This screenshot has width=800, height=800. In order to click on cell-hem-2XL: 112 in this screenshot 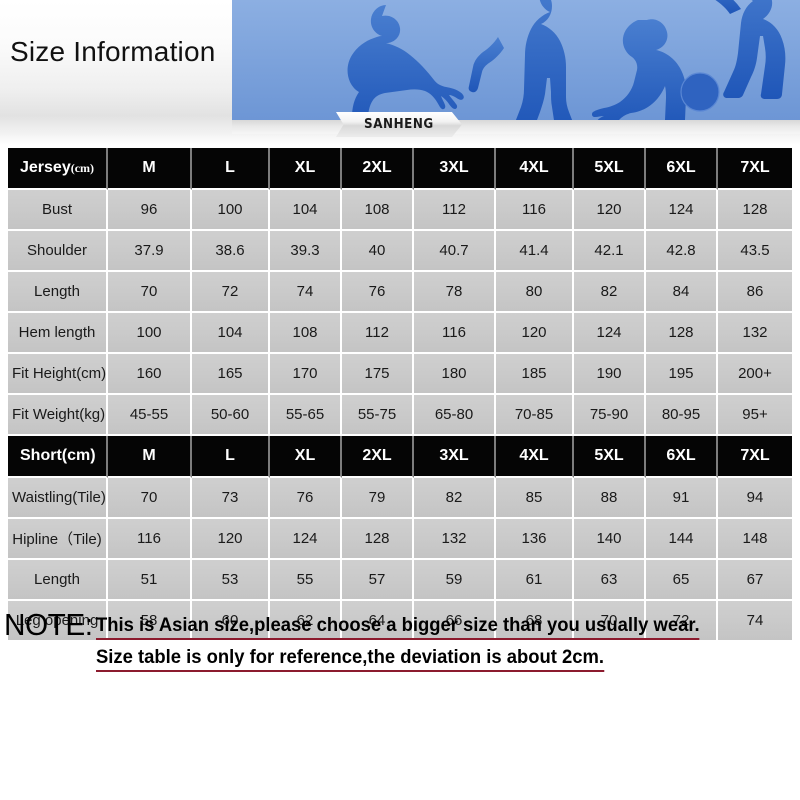, I will do `click(378, 333)`.